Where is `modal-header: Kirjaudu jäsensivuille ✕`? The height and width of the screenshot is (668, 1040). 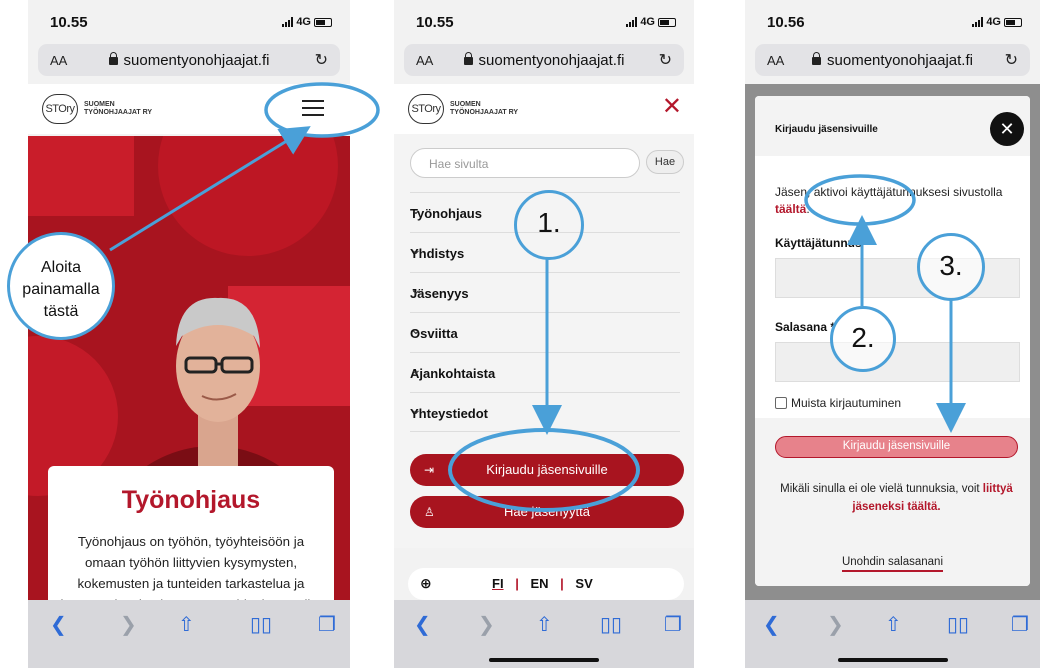 modal-header: Kirjaudu jäsensivuille ✕ is located at coordinates (892, 126).